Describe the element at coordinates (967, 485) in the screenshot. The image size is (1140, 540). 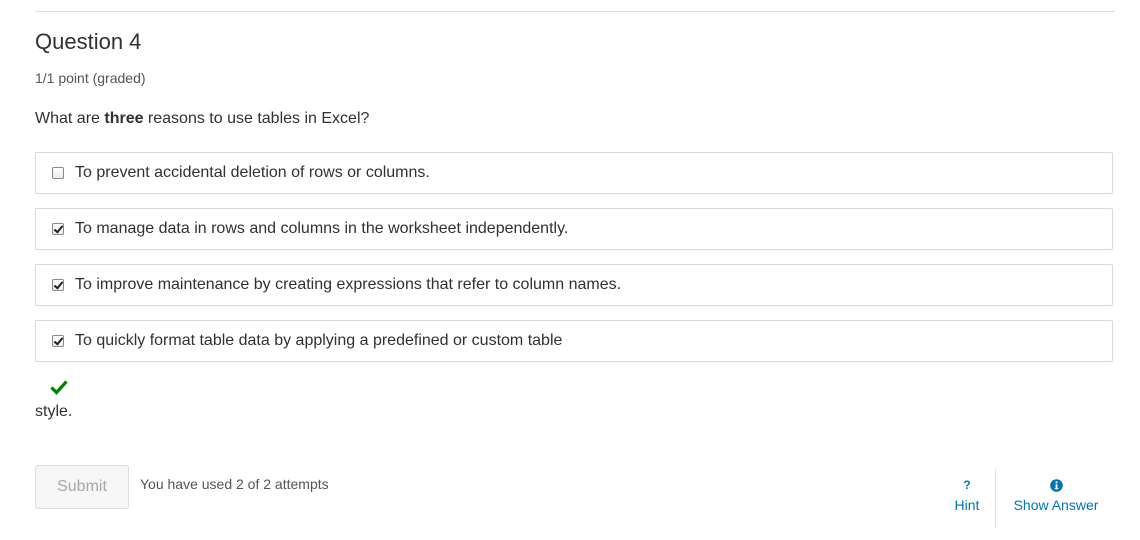
I see `question-icon: ?` at that location.